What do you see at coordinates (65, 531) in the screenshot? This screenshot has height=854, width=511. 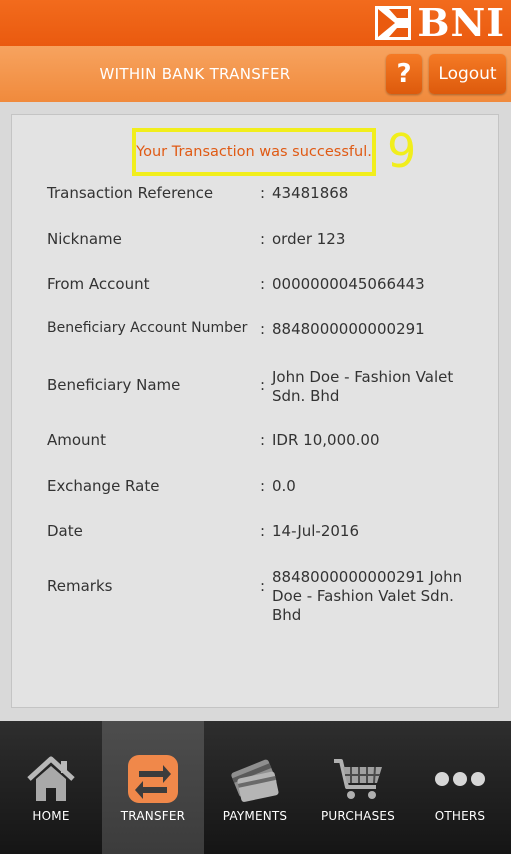 I see `detail-label: Date` at bounding box center [65, 531].